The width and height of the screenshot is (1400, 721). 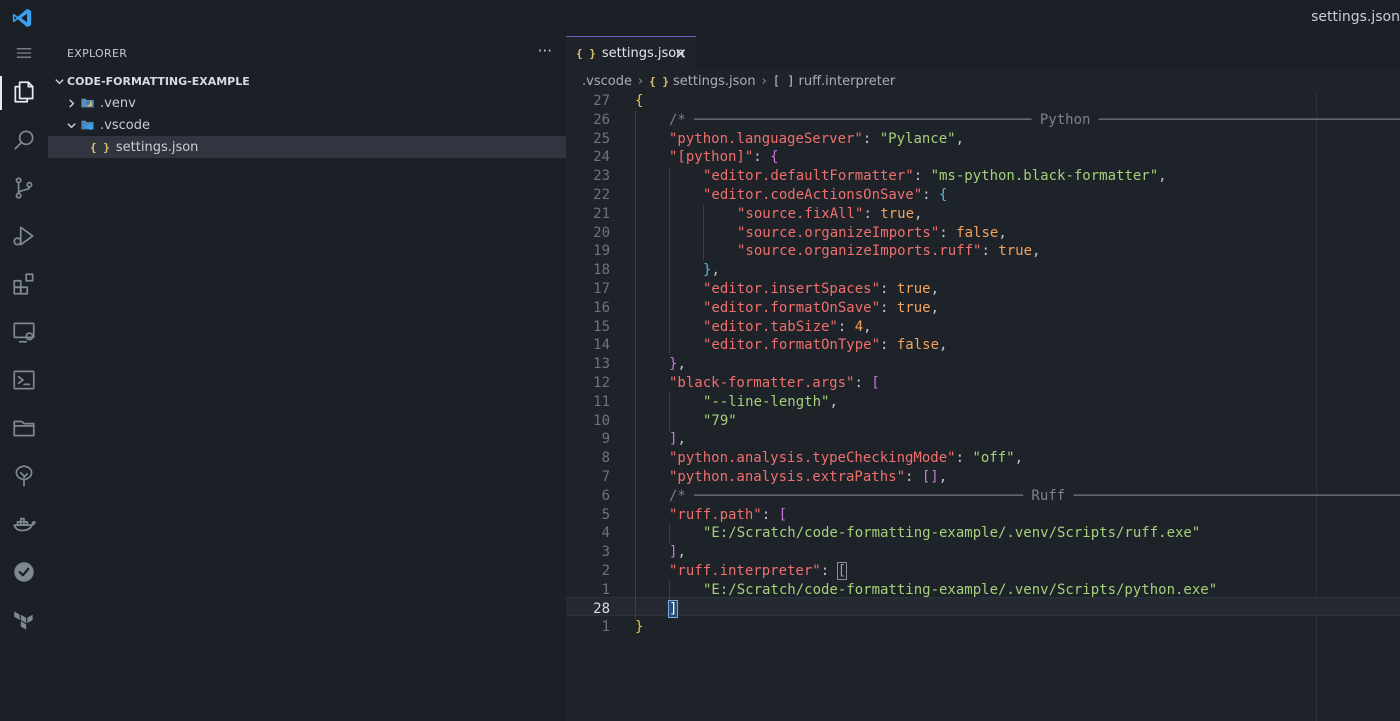 What do you see at coordinates (774, 383) in the screenshot?
I see `code-text: "black-formatter.args": [` at bounding box center [774, 383].